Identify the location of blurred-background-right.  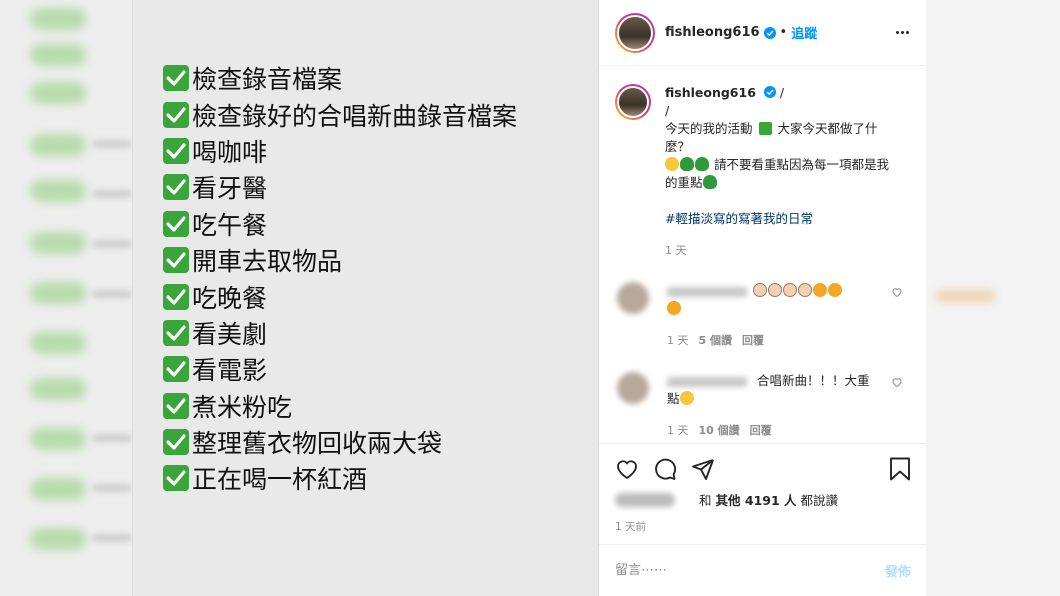
(993, 298).